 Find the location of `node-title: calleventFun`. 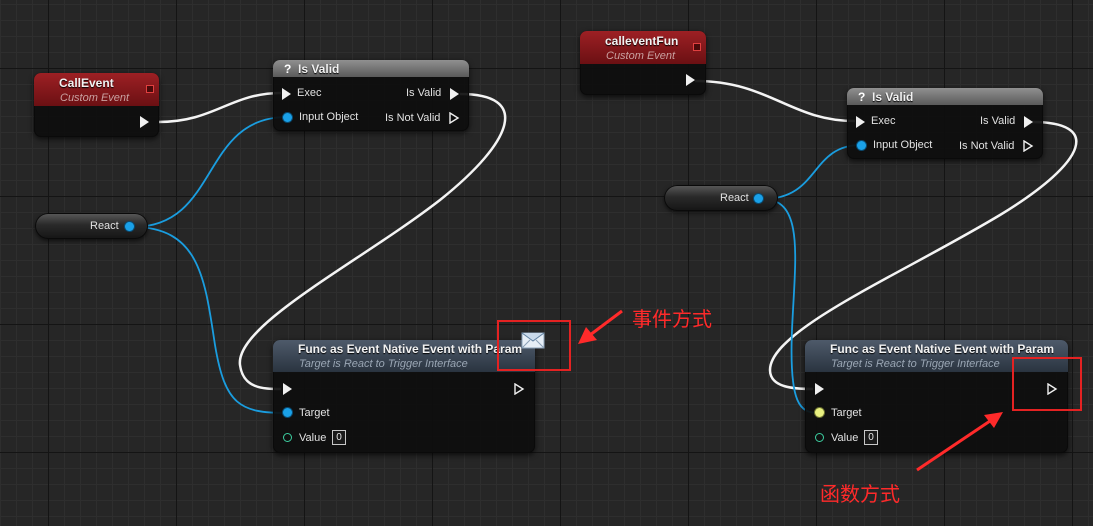

node-title: calleventFun is located at coordinates (642, 41).